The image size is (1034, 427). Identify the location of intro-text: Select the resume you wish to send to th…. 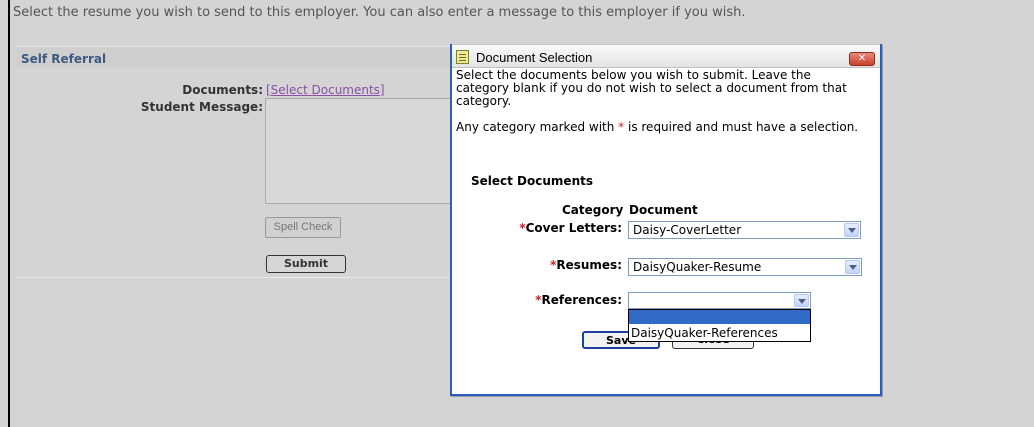
(379, 12).